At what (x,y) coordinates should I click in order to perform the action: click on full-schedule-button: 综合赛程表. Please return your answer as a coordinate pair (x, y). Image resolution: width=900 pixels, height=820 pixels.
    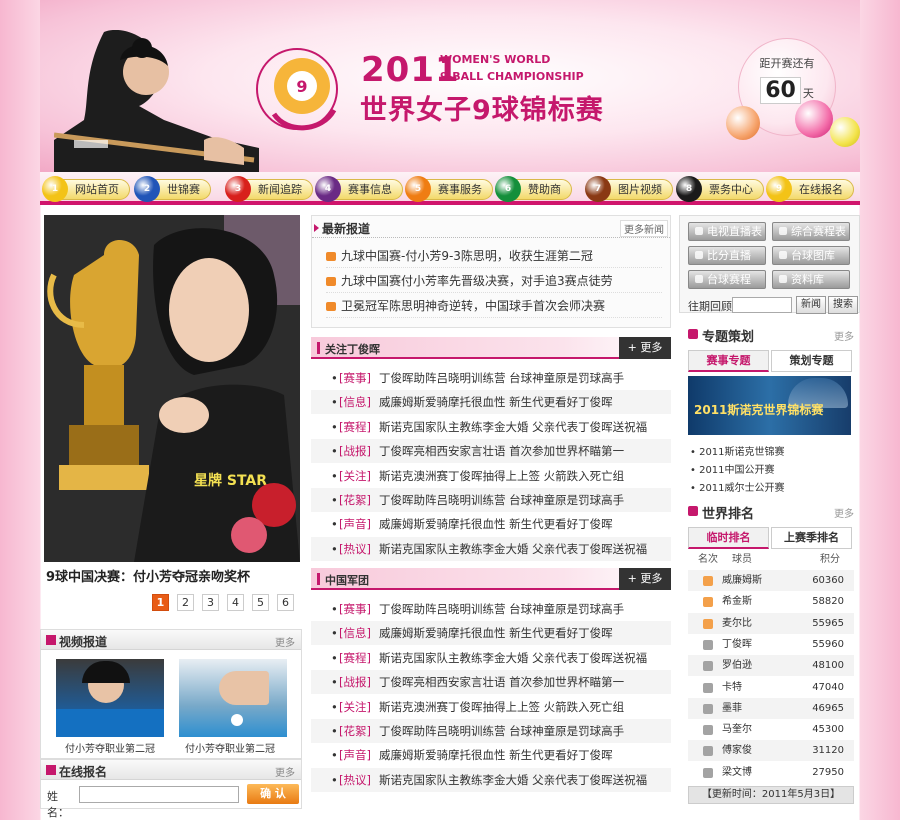
    Looking at the image, I should click on (811, 231).